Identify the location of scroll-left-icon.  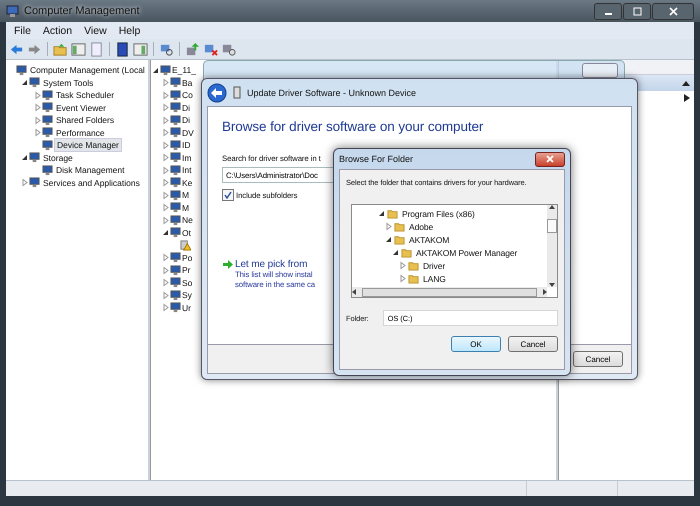
(354, 292).